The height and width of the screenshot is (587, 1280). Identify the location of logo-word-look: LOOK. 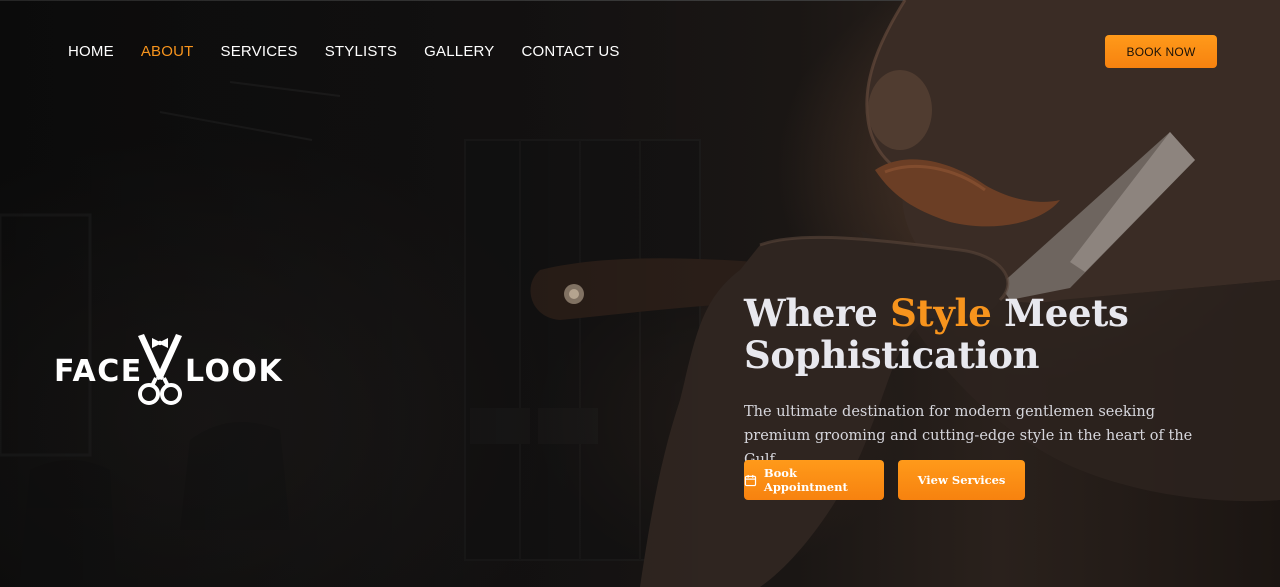
(234, 371).